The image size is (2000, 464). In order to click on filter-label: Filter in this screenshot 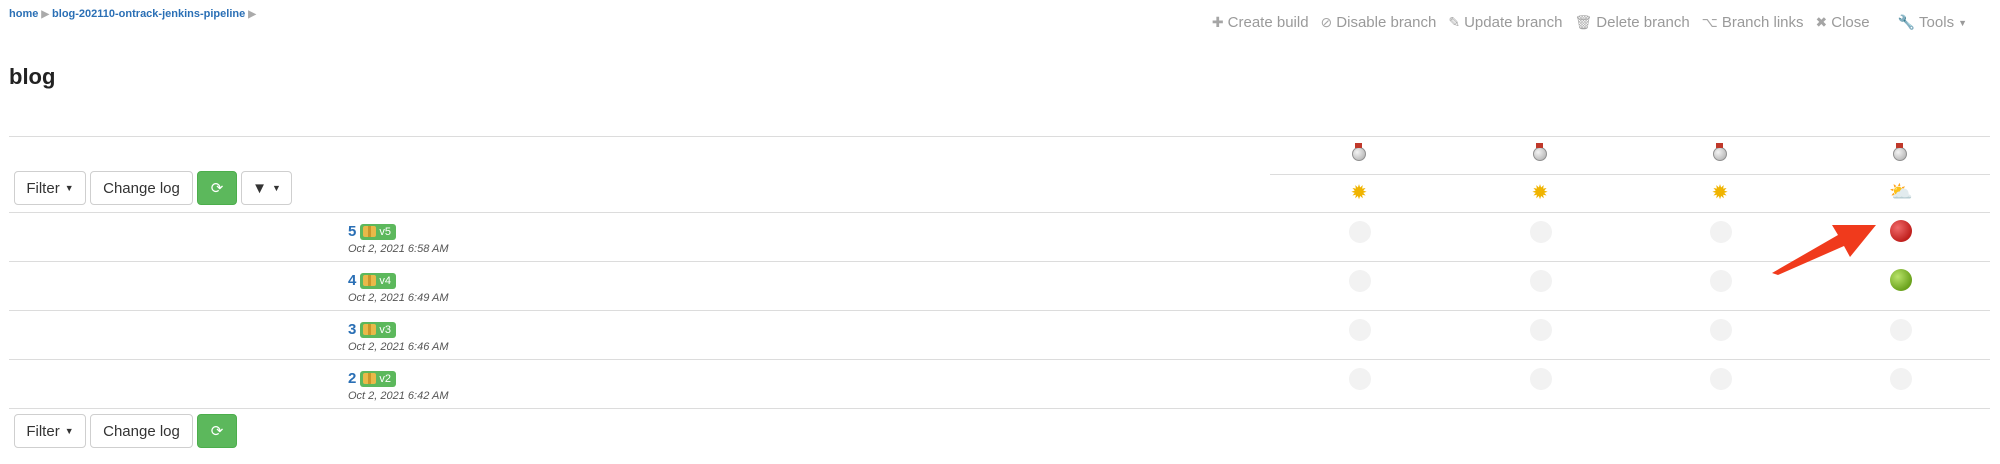, I will do `click(43, 188)`.